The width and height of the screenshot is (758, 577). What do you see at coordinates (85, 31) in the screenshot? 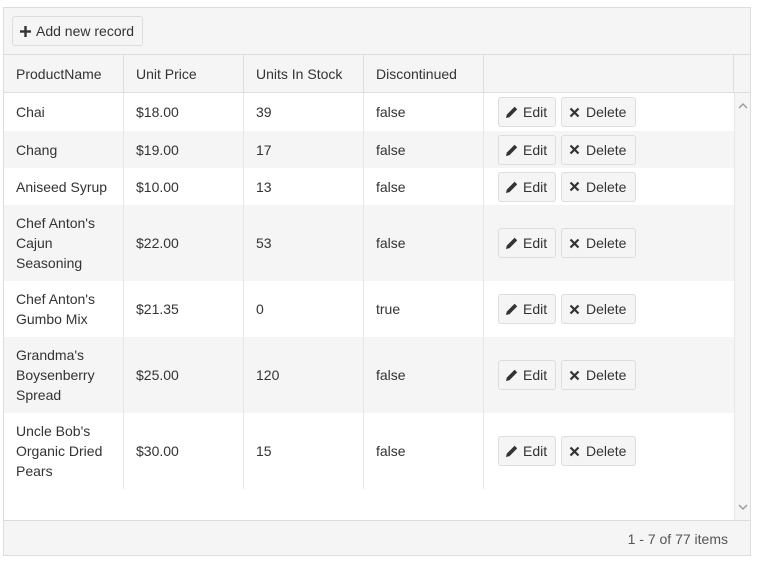
I see `add-new-record-label: Add new record` at bounding box center [85, 31].